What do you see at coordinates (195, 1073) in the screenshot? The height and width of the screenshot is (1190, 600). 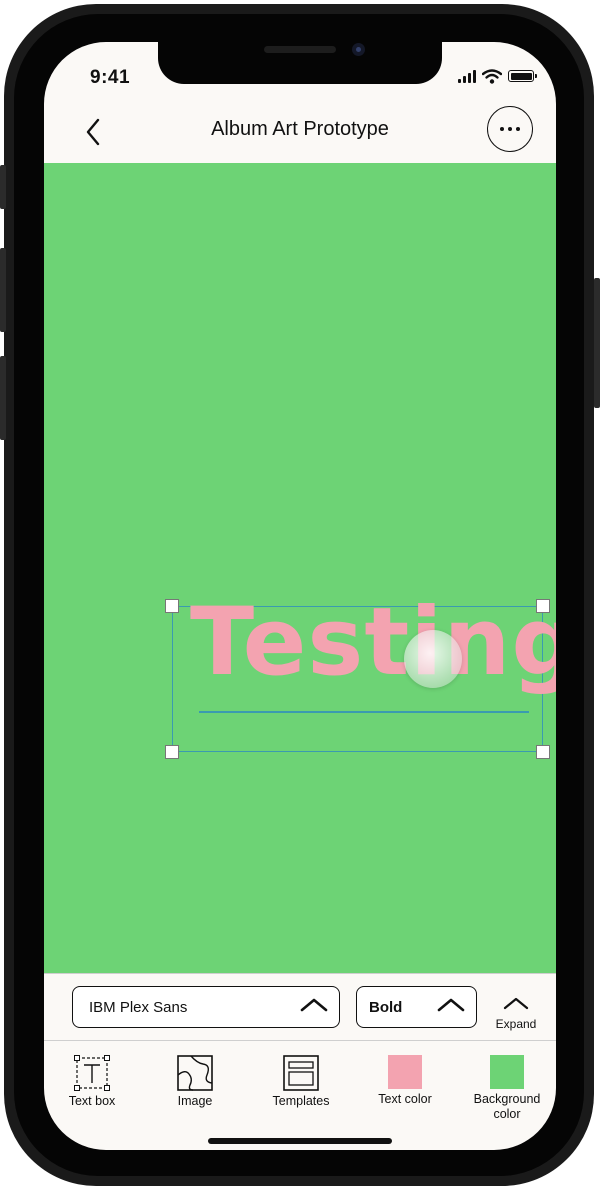 I see `image-icon` at bounding box center [195, 1073].